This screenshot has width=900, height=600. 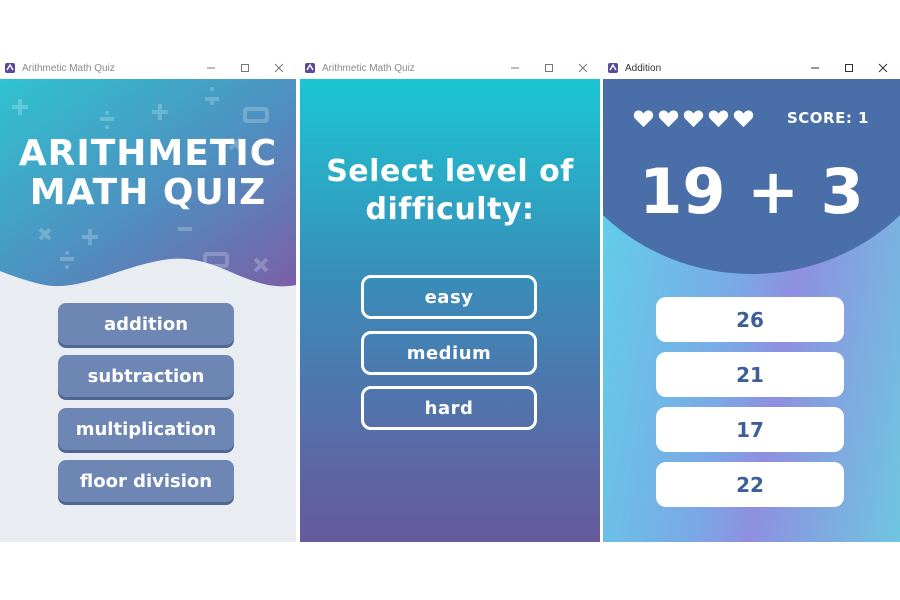 What do you see at coordinates (750, 319) in the screenshot?
I see `answer-button: 26` at bounding box center [750, 319].